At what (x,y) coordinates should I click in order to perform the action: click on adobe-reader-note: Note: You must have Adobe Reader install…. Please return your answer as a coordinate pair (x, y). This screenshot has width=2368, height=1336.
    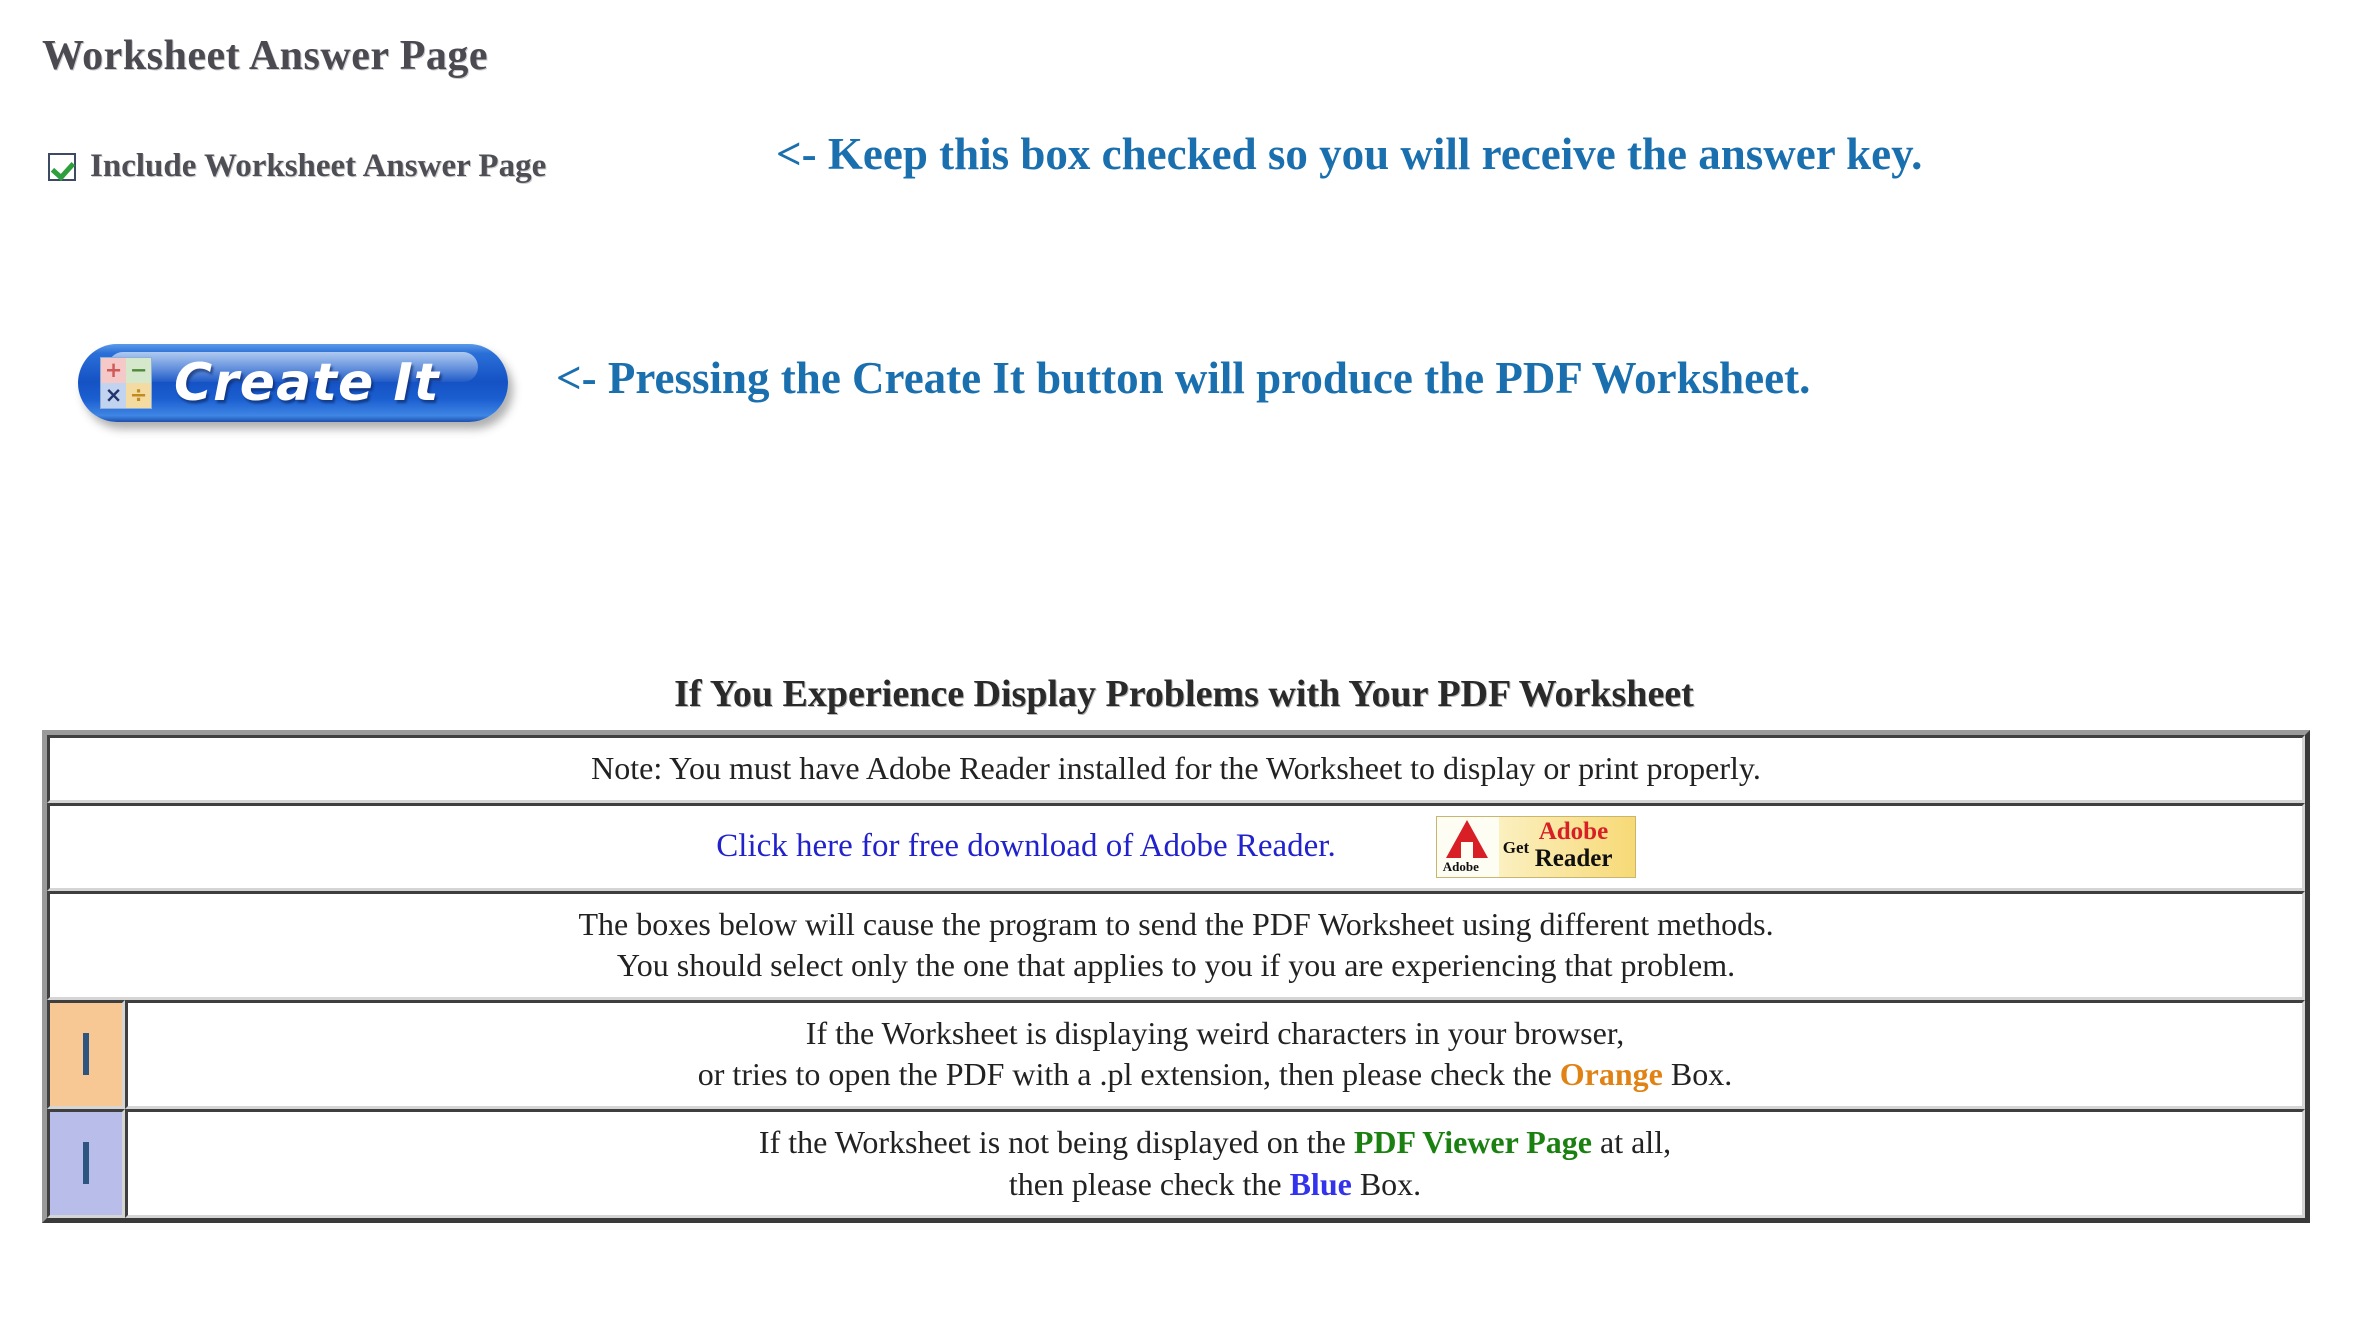
    Looking at the image, I should click on (1176, 769).